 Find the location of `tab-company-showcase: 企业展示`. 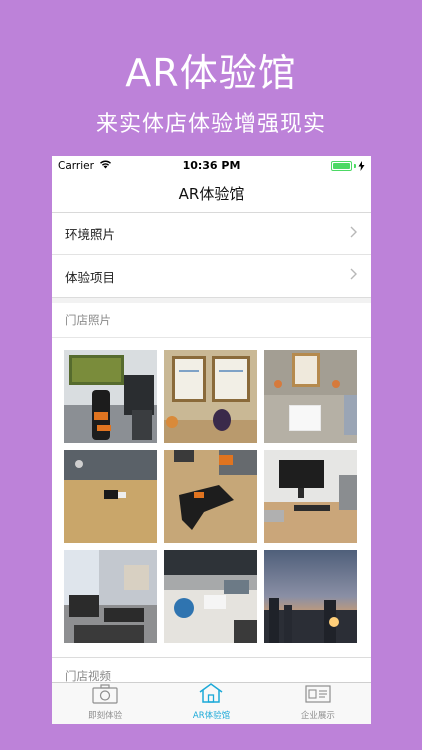

tab-company-showcase: 企业展示 is located at coordinates (318, 703).